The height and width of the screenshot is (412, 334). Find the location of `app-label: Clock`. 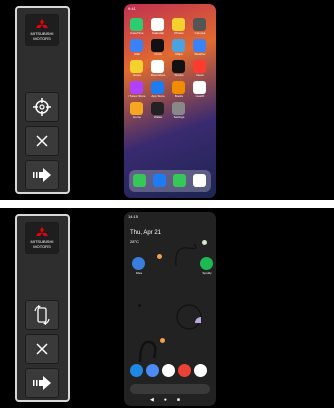

app-label: Clock is located at coordinates (158, 54).